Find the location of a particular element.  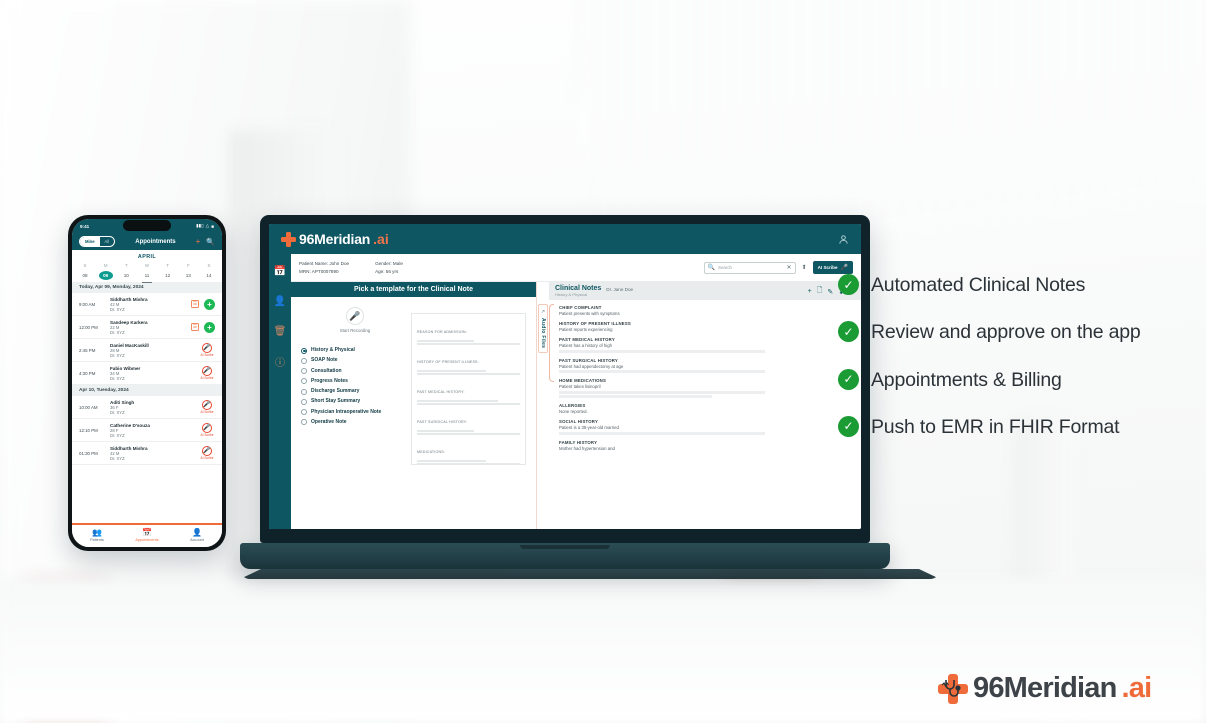

app-logo: 96Meridian .ai is located at coordinates (335, 239).